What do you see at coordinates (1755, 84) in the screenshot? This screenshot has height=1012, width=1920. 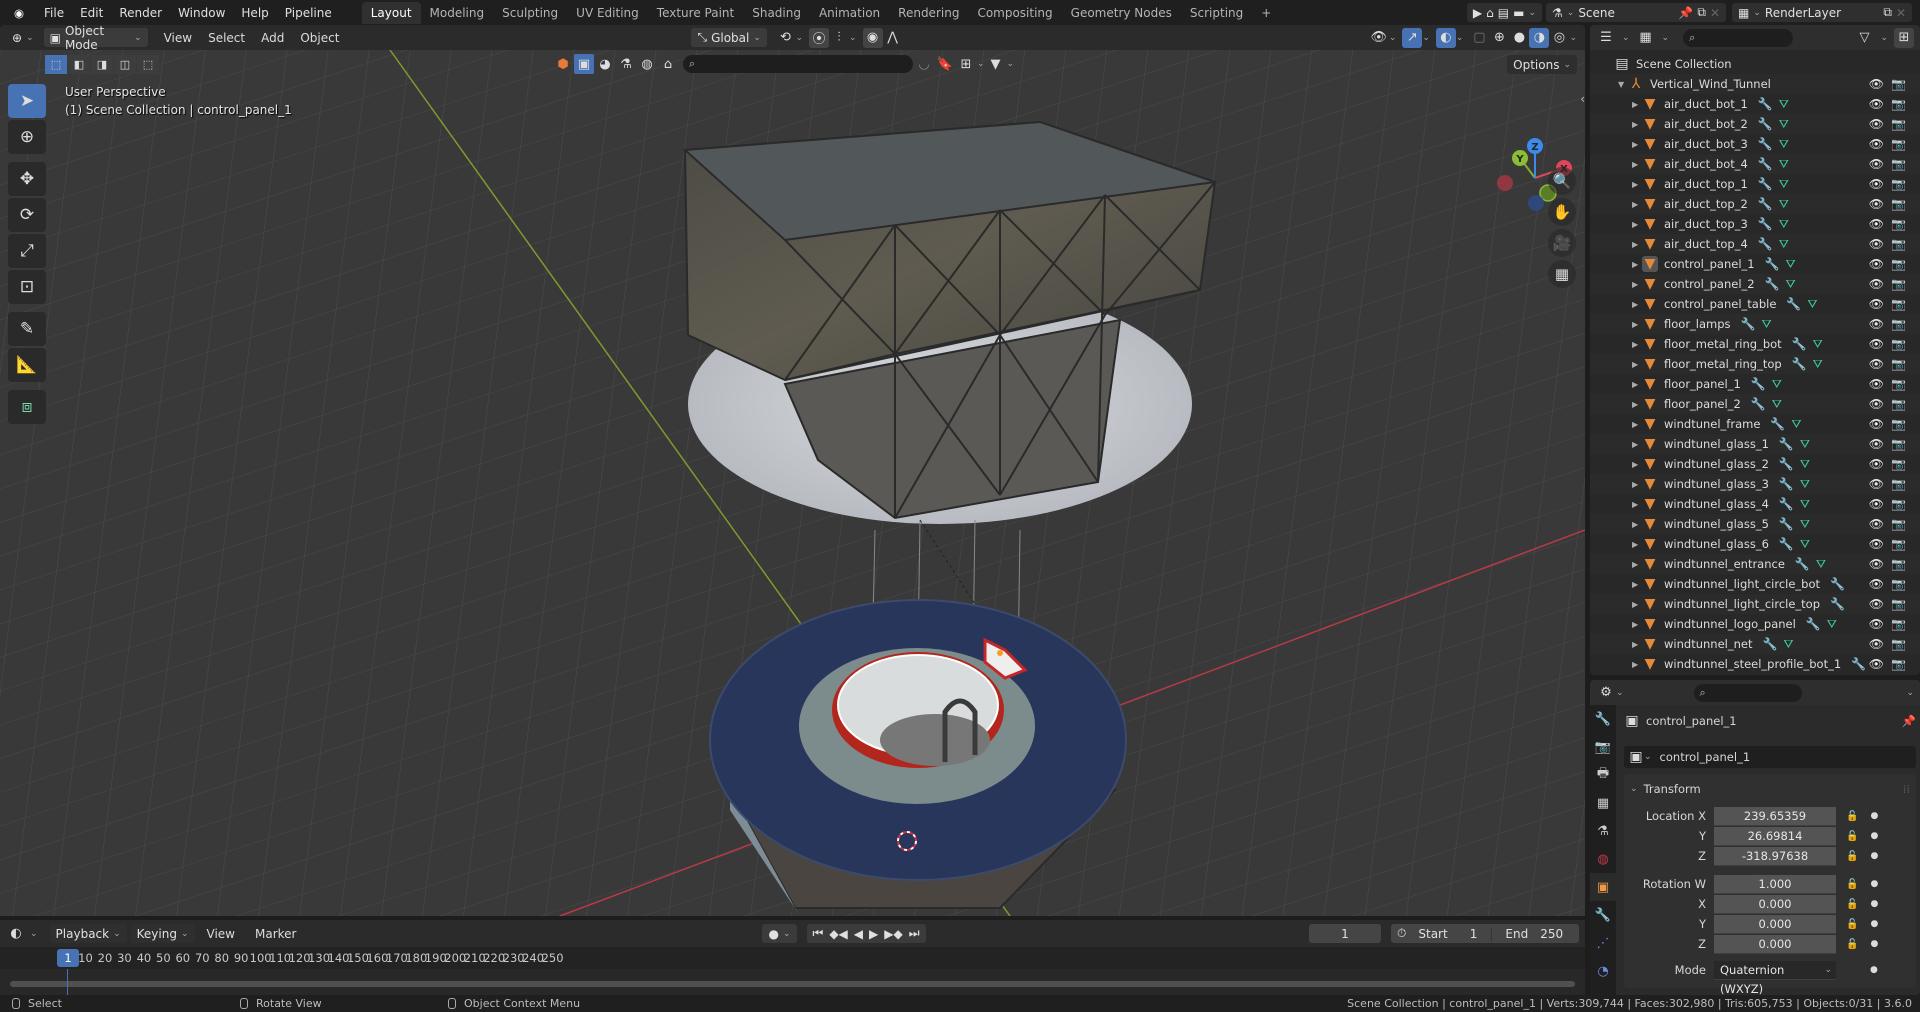 I see `collection-row: ▼ ⅄ Vertical_Wind_Tunnel 👁 📷` at bounding box center [1755, 84].